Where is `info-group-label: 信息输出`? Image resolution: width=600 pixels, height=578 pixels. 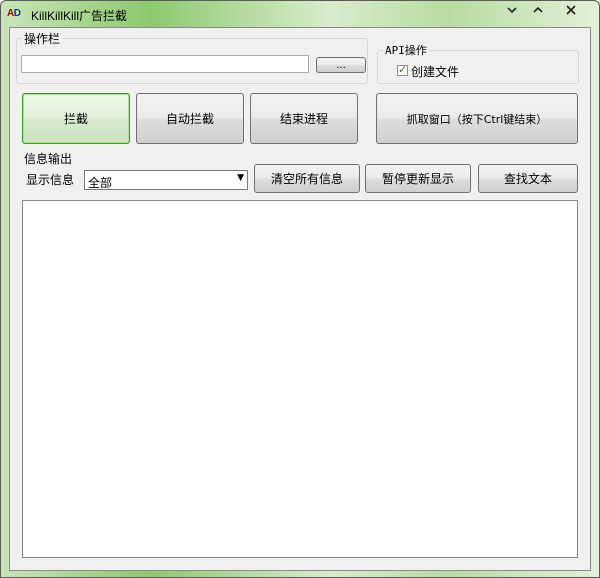
info-group-label: 信息输出 is located at coordinates (48, 158).